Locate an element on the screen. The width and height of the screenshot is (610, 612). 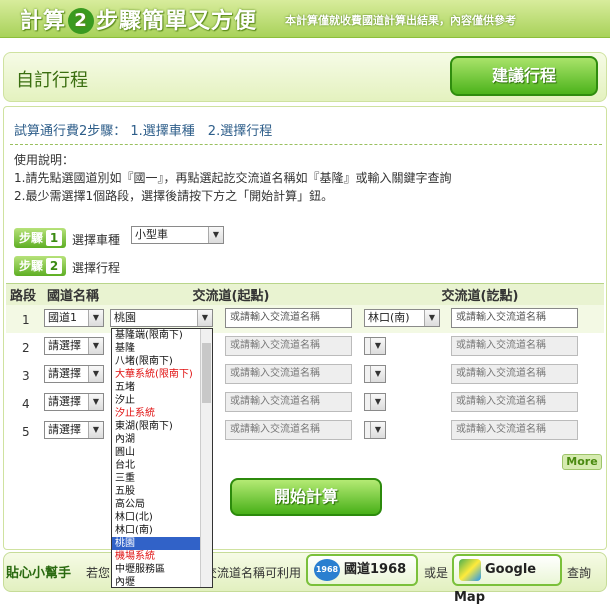
col-start: 交流道(起點) is located at coordinates (231, 294).